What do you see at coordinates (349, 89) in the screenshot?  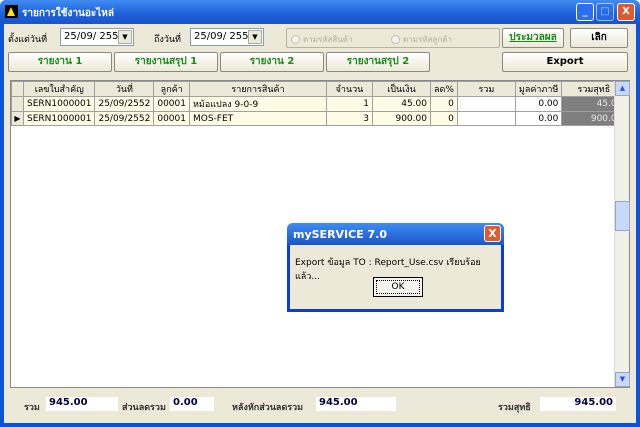 I see `column-header: จำนวน` at bounding box center [349, 89].